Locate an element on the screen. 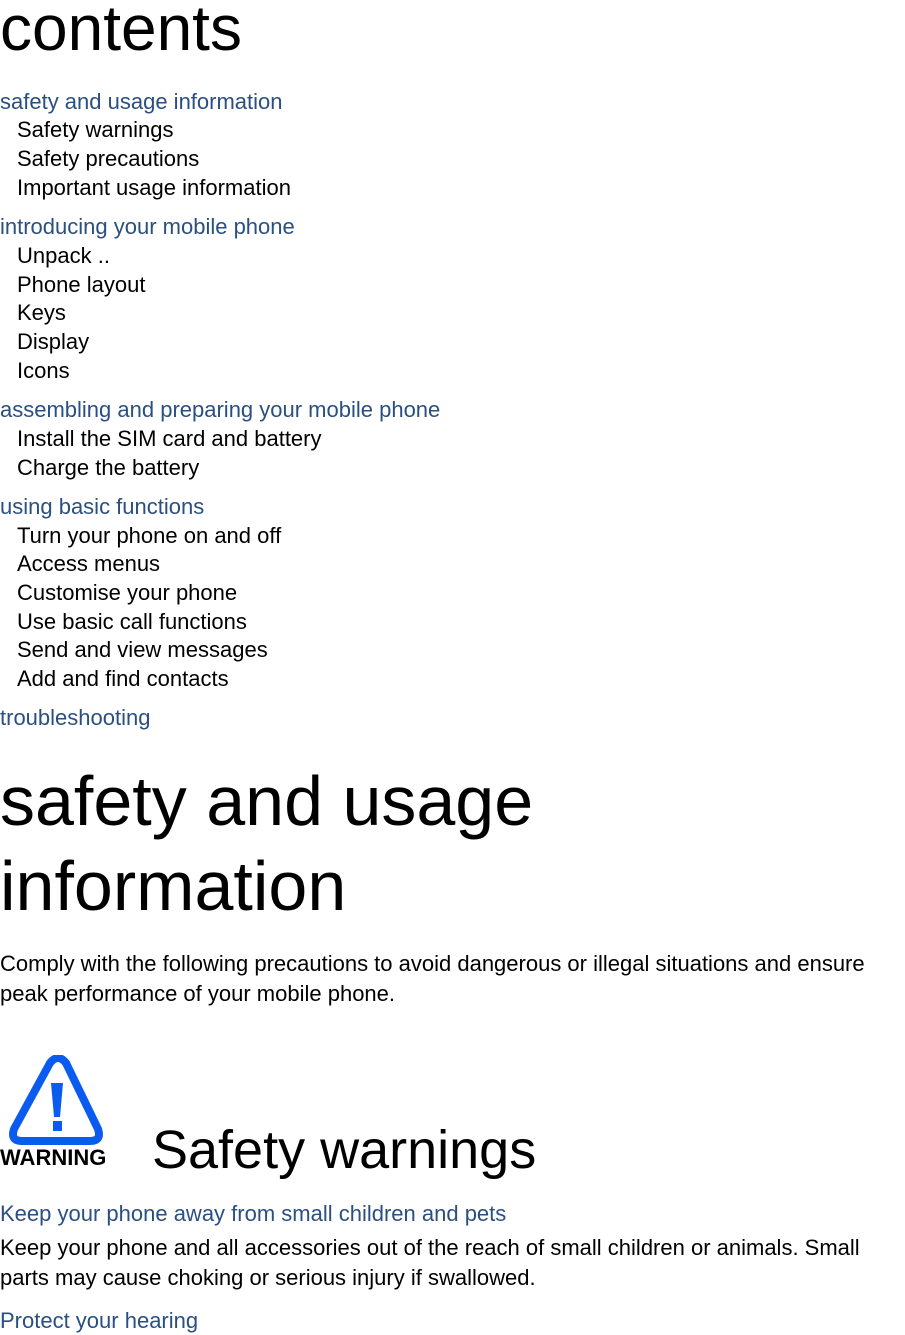  toc-item: Add and find contacts is located at coordinates (123, 679).